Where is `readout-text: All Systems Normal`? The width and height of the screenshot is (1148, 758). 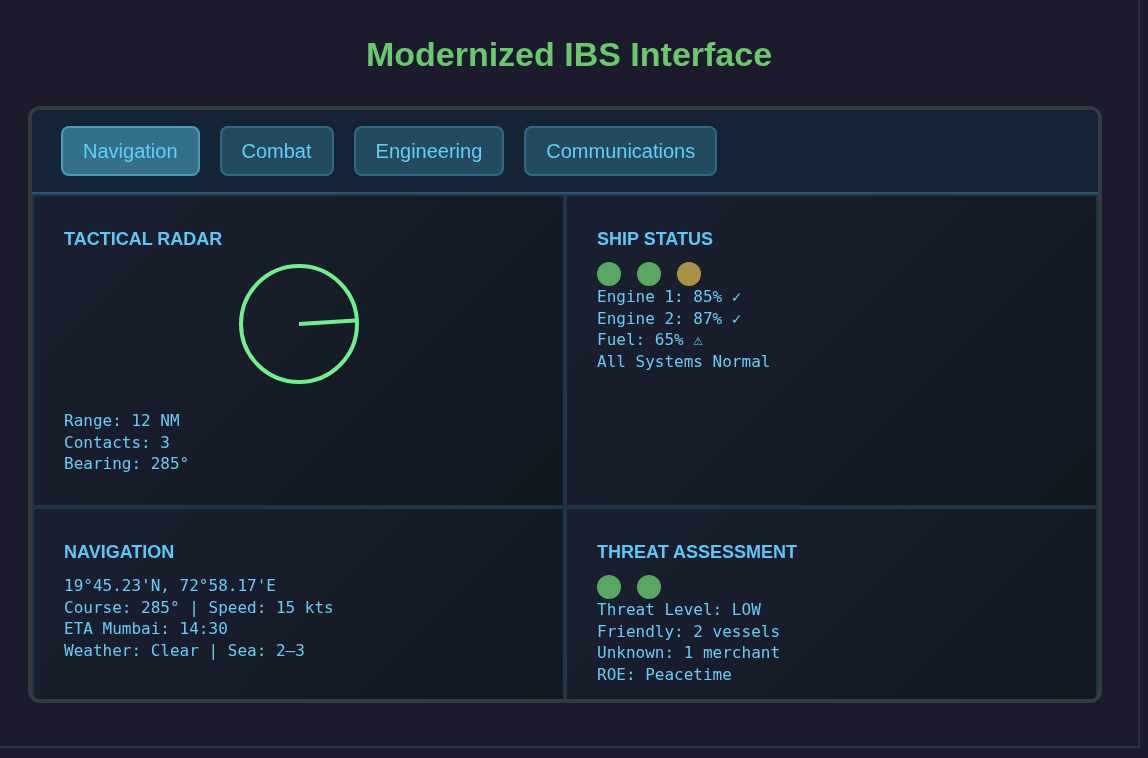 readout-text: All Systems Normal is located at coordinates (684, 361).